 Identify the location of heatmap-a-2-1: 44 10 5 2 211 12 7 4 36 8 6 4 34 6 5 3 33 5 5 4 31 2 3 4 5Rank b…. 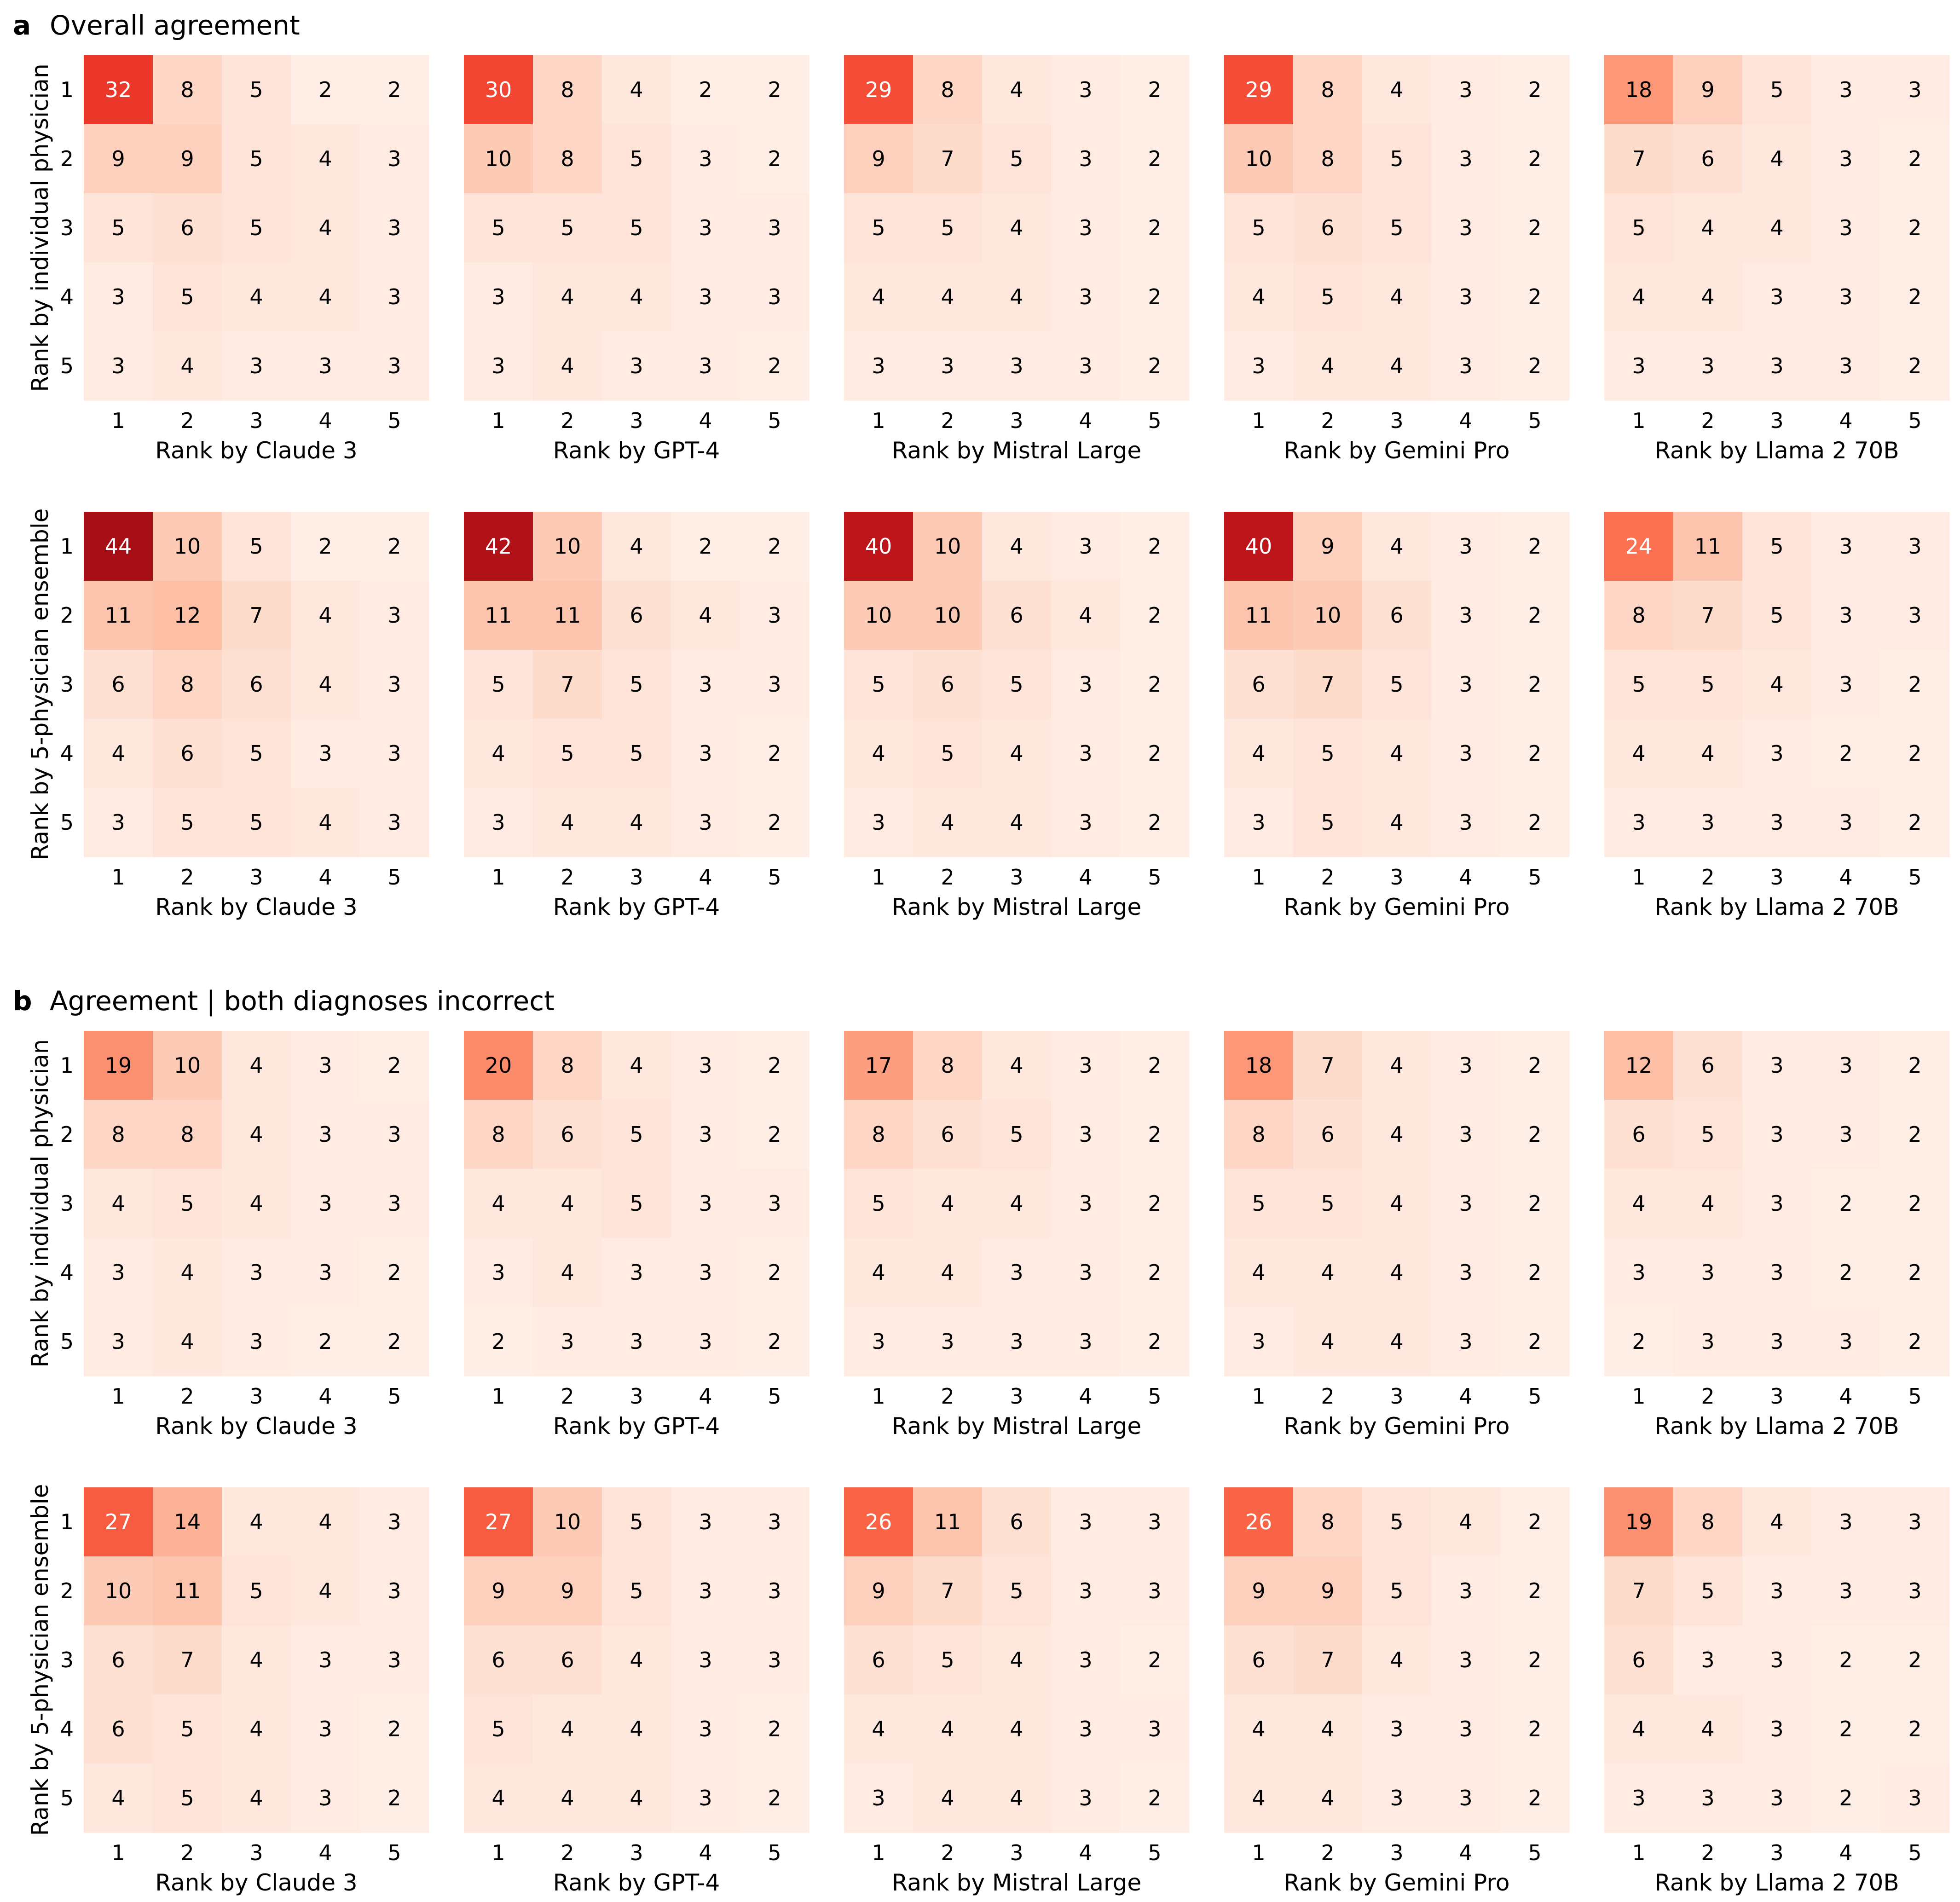
(245, 716).